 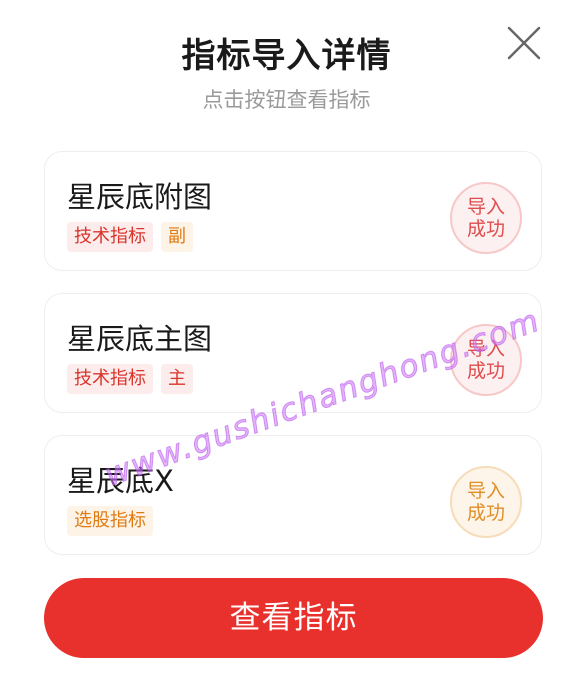 I want to click on close-button, so click(x=524, y=43).